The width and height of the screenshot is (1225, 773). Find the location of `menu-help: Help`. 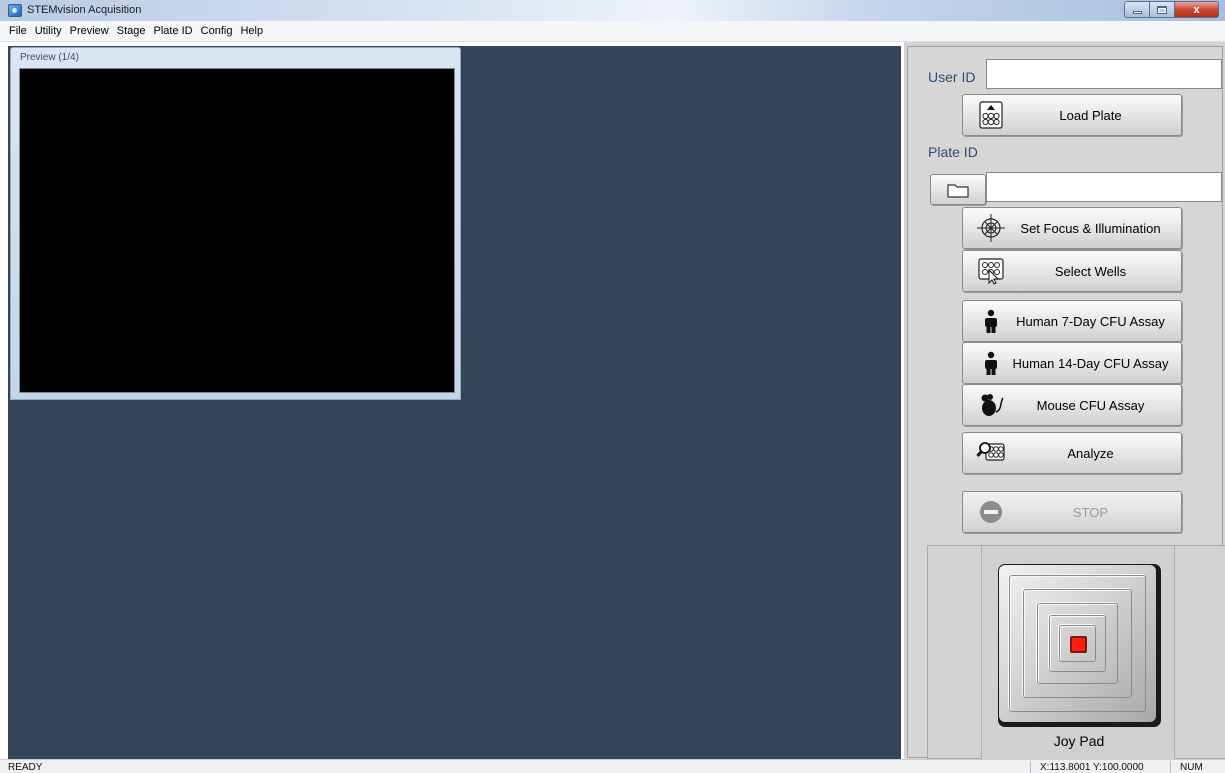

menu-help: Help is located at coordinates (251, 31).